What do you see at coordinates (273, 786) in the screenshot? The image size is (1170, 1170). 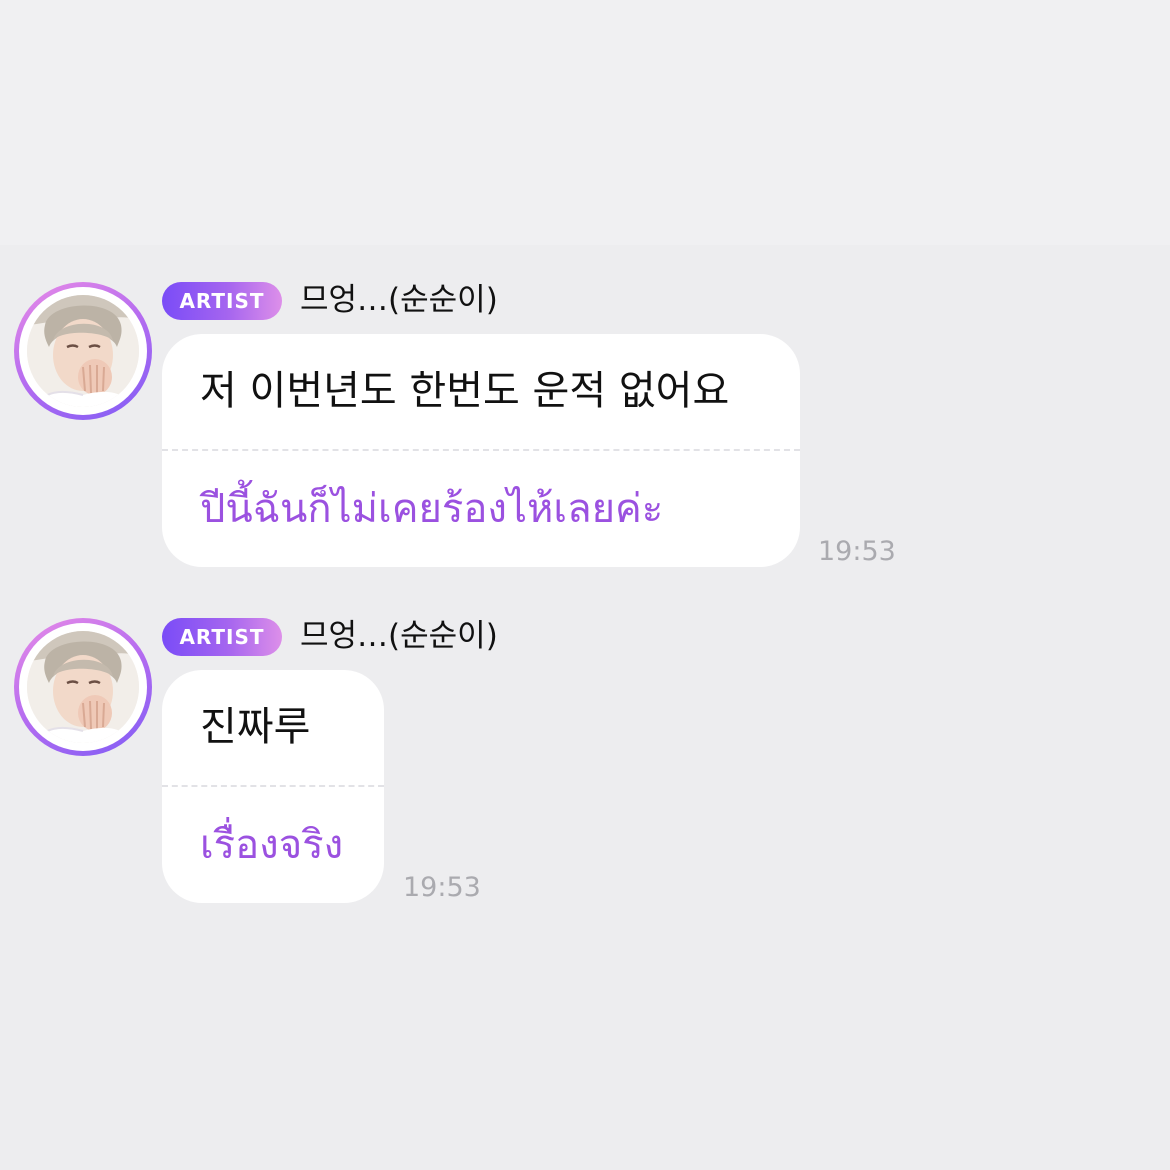 I see `message-bubble: 진짜루 เรื่องจริง` at bounding box center [273, 786].